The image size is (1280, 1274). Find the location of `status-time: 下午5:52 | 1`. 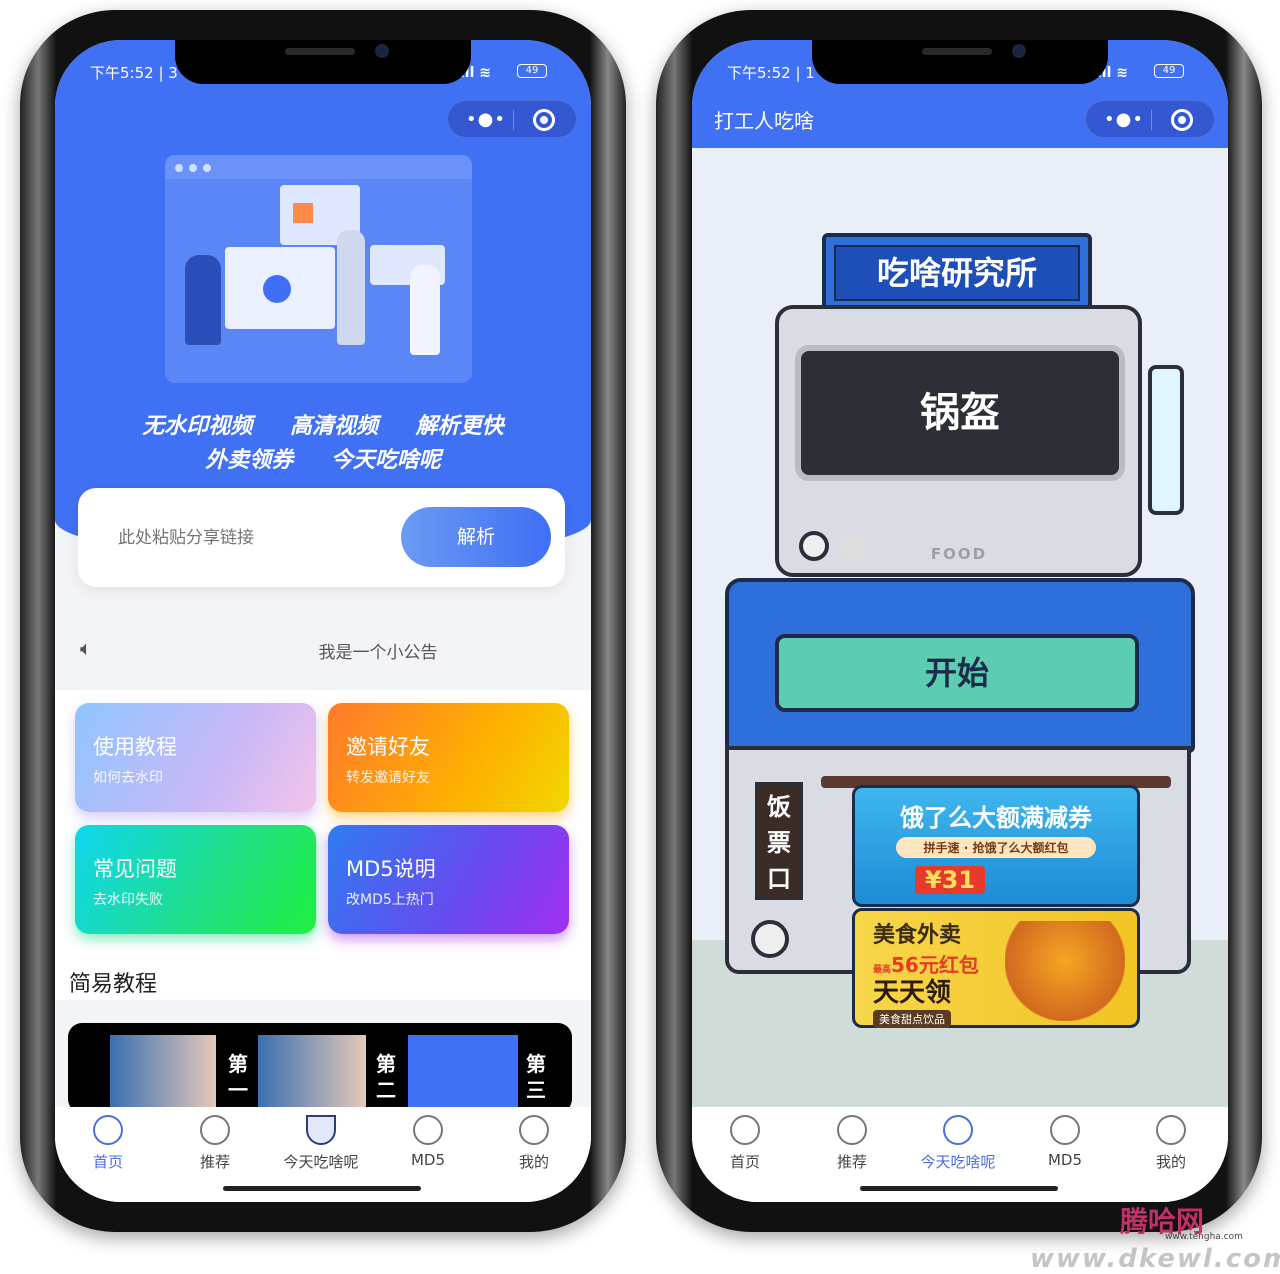

status-time: 下午5:52 | 1 is located at coordinates (771, 73).